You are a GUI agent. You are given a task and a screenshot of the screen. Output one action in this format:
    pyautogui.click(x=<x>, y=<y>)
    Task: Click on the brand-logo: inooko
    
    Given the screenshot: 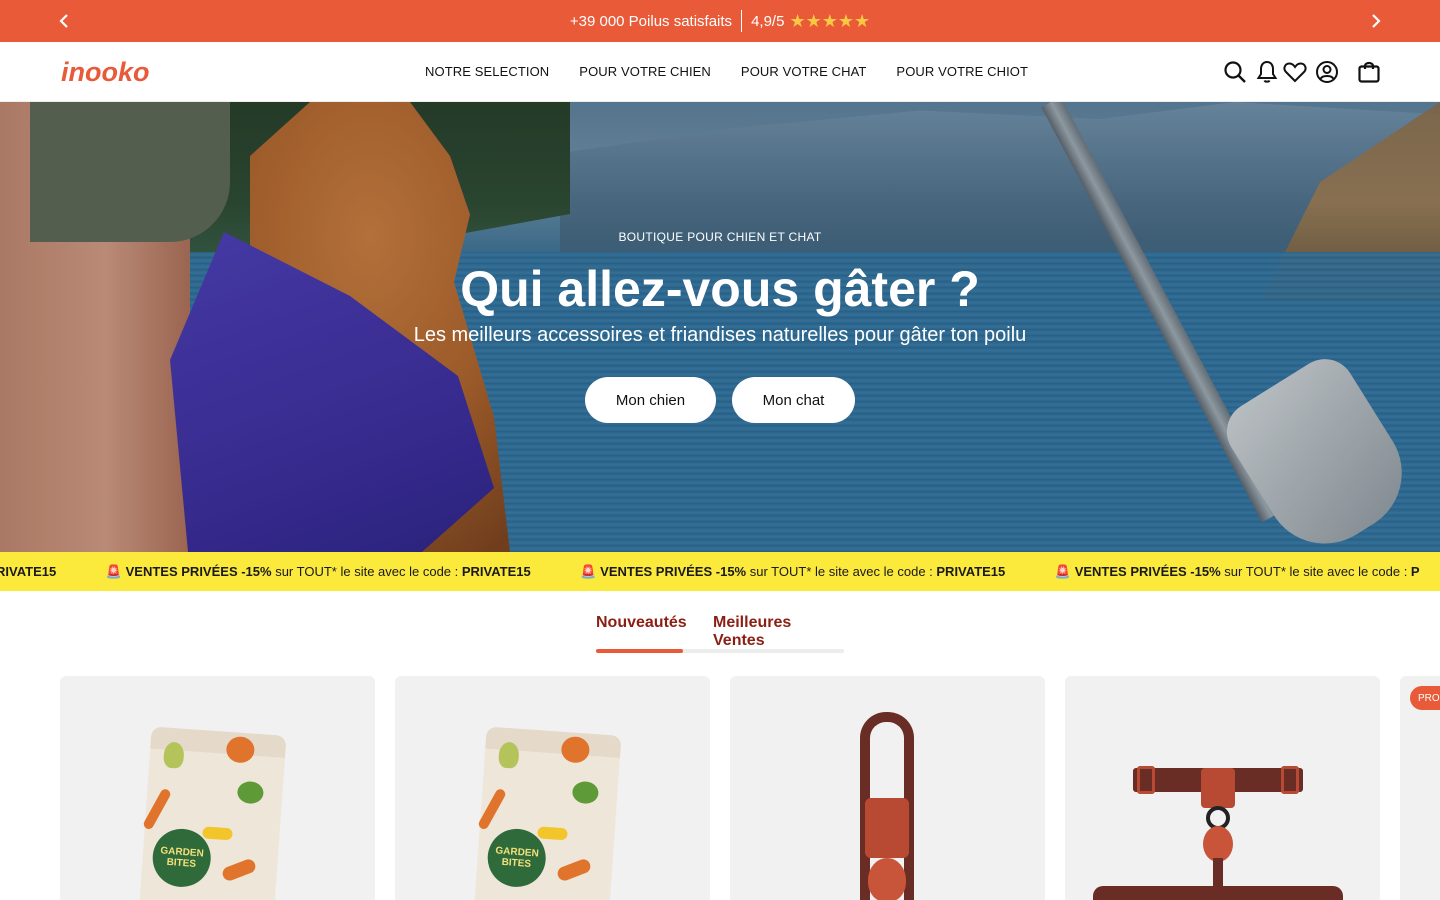 What is the action you would take?
    pyautogui.click(x=106, y=72)
    